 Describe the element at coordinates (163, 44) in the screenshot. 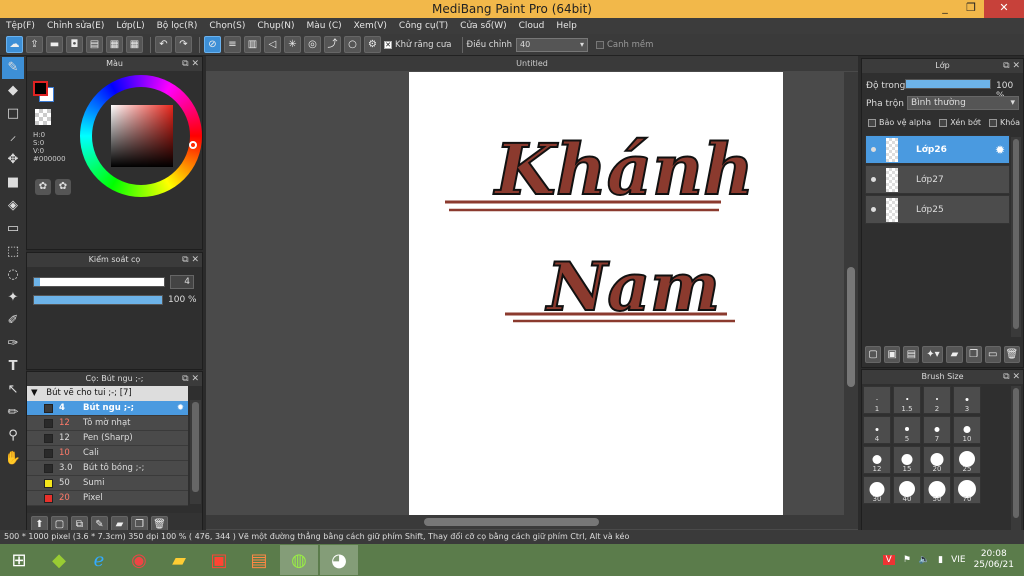

I see `undo-icon: ↶` at that location.